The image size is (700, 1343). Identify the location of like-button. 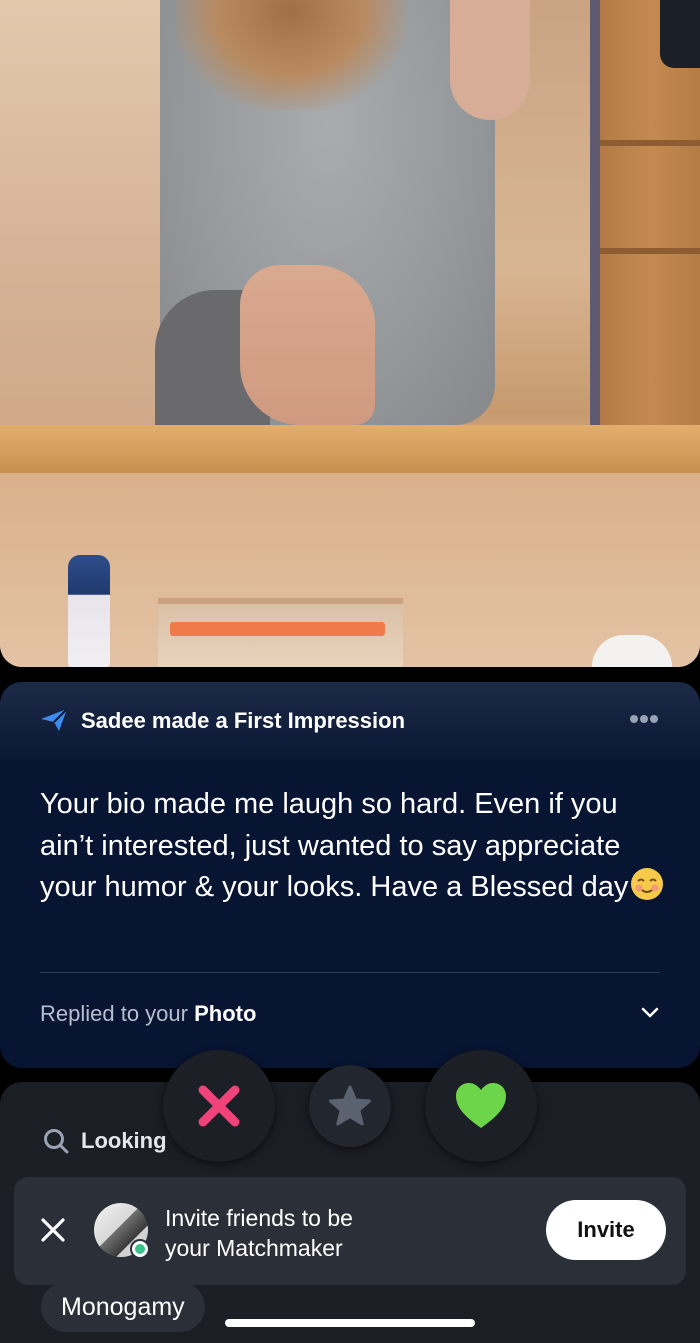
(481, 1106).